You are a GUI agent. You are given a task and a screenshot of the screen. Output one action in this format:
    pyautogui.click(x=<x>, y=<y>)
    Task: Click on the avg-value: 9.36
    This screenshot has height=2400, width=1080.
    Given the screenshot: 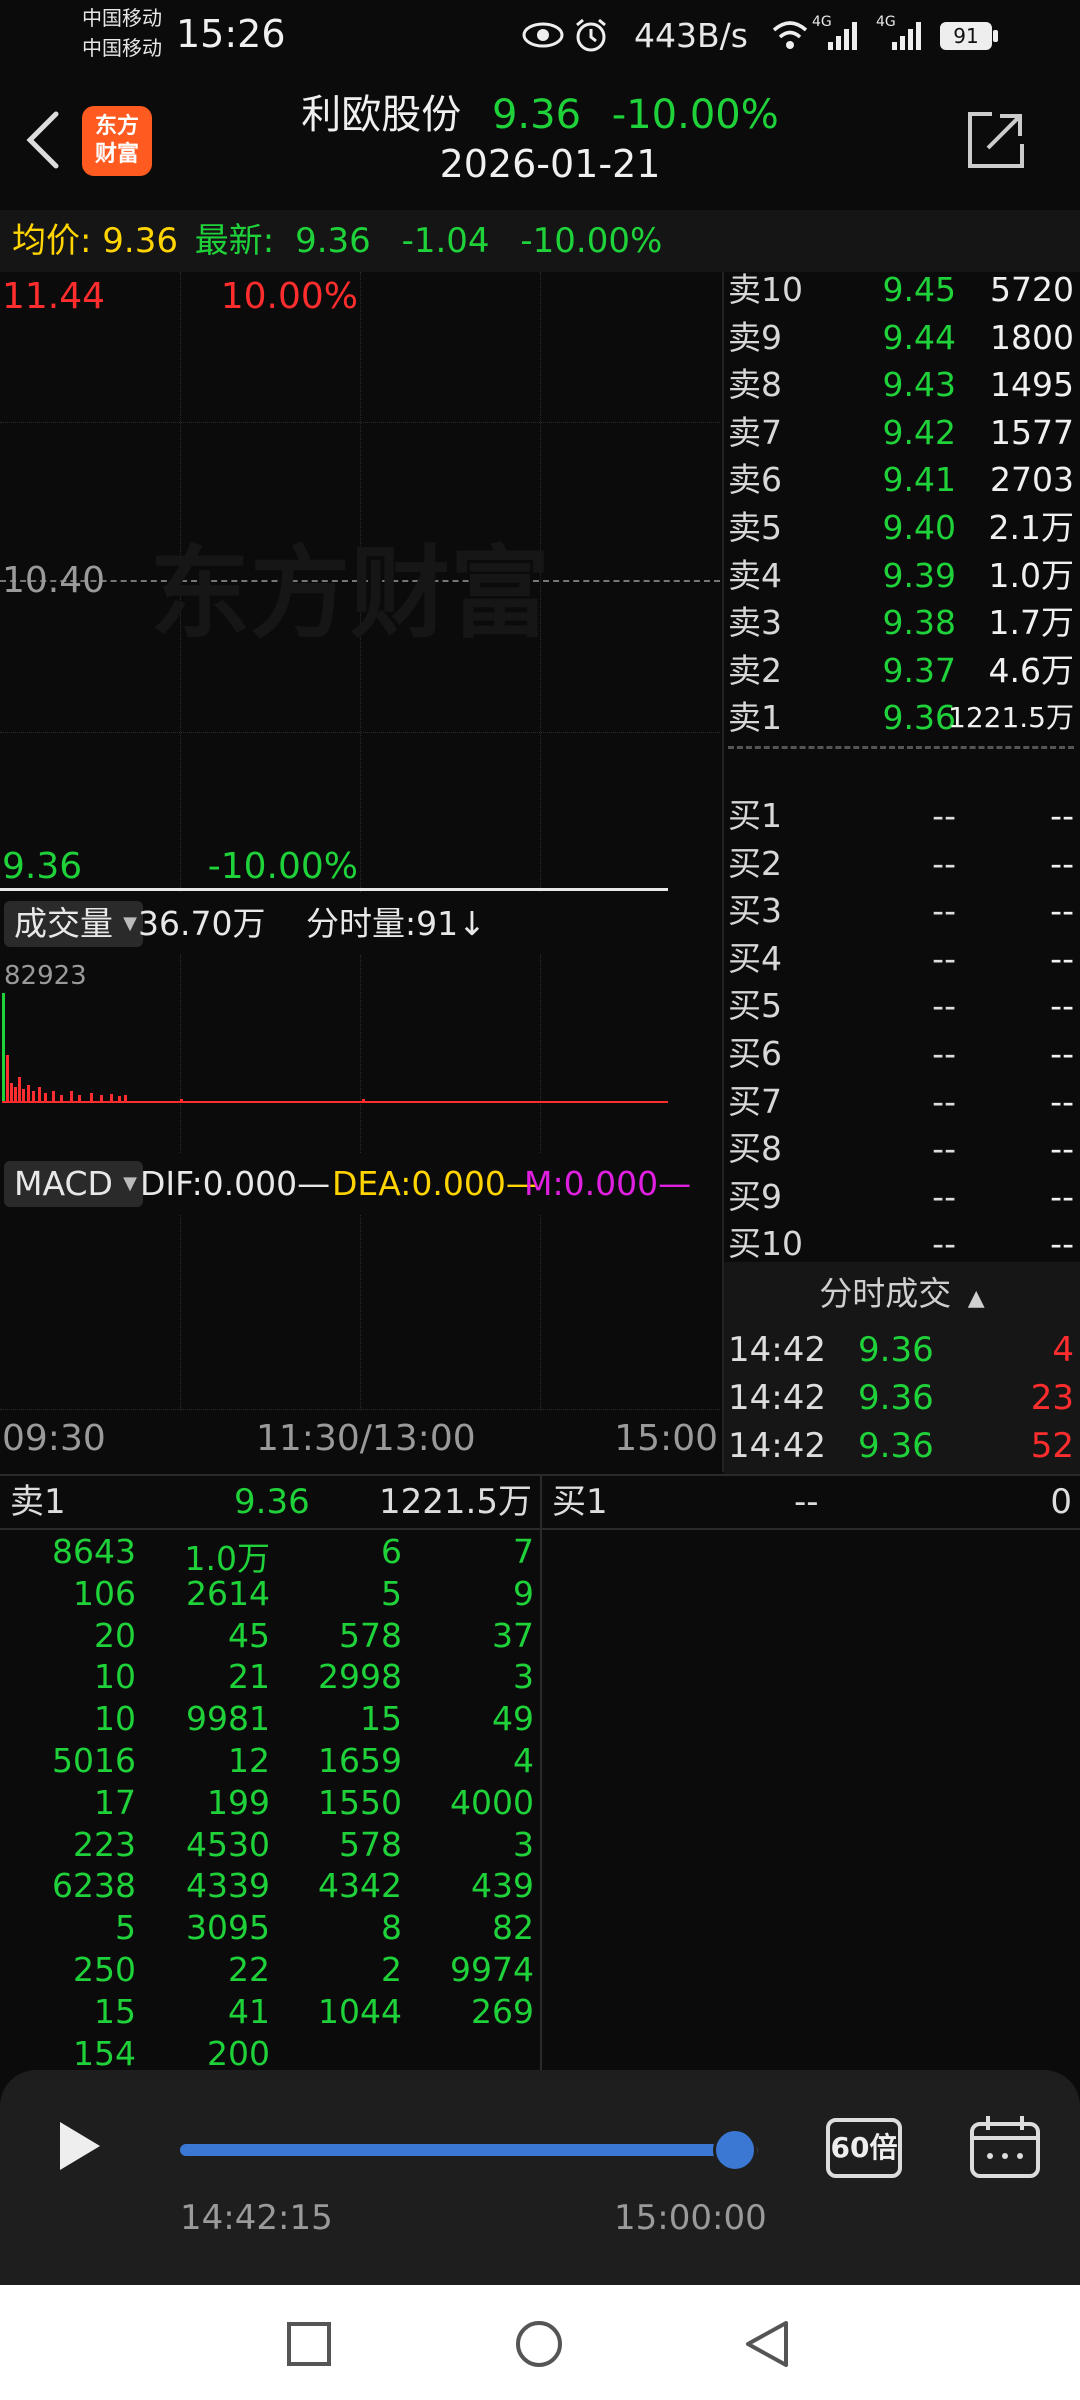 What is the action you would take?
    pyautogui.click(x=140, y=241)
    